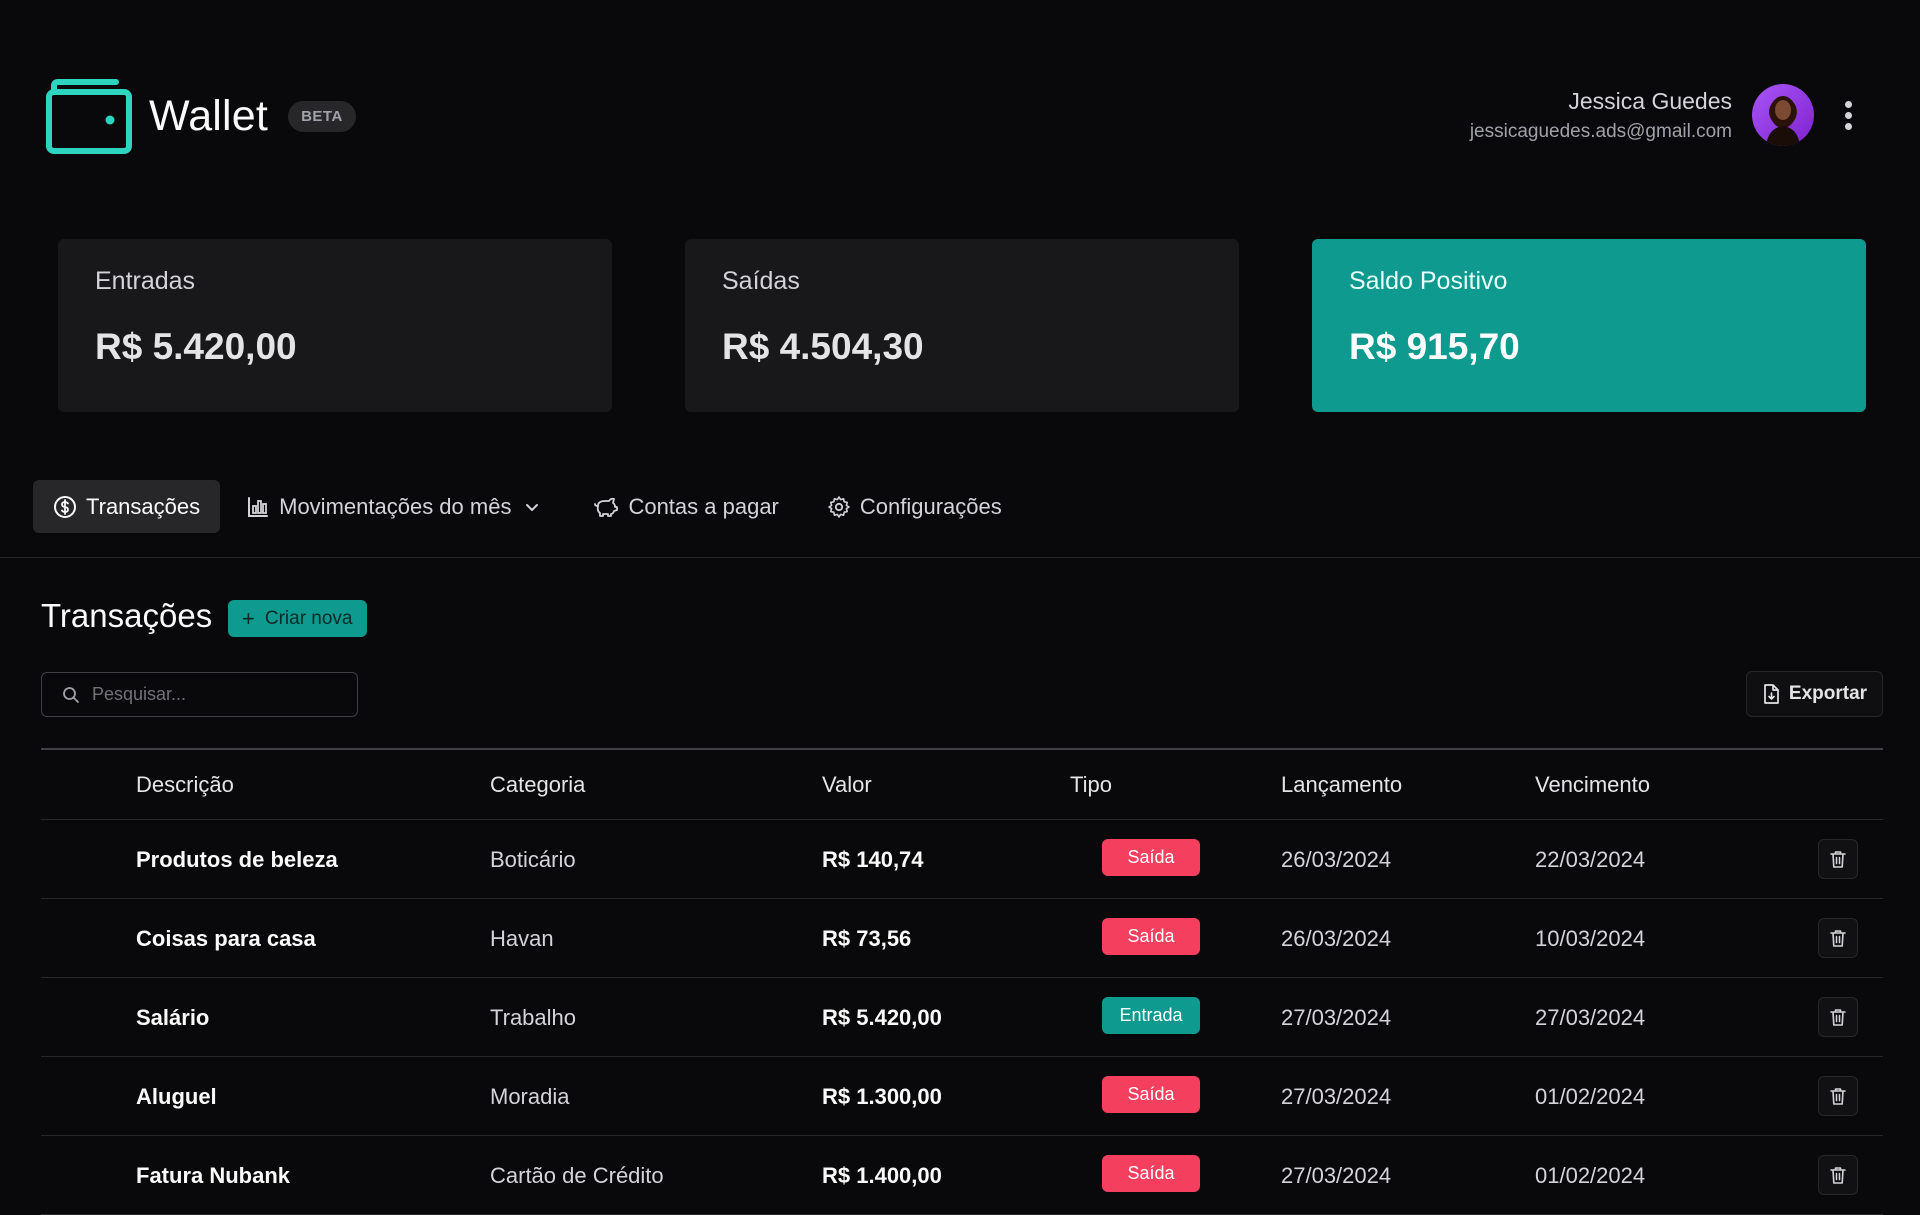  Describe the element at coordinates (173, 1017) in the screenshot. I see `cell-descricao: Salário` at that location.